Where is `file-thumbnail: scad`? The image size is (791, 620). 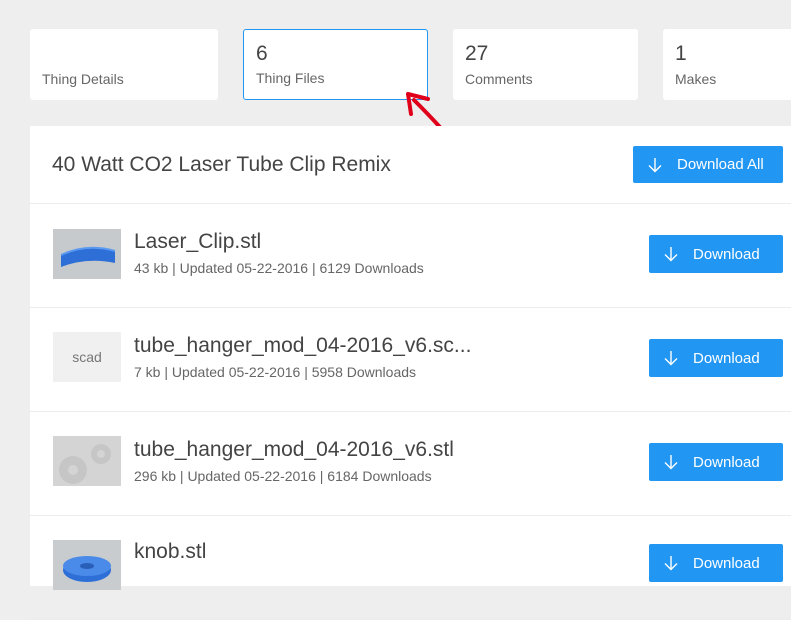 file-thumbnail: scad is located at coordinates (87, 357).